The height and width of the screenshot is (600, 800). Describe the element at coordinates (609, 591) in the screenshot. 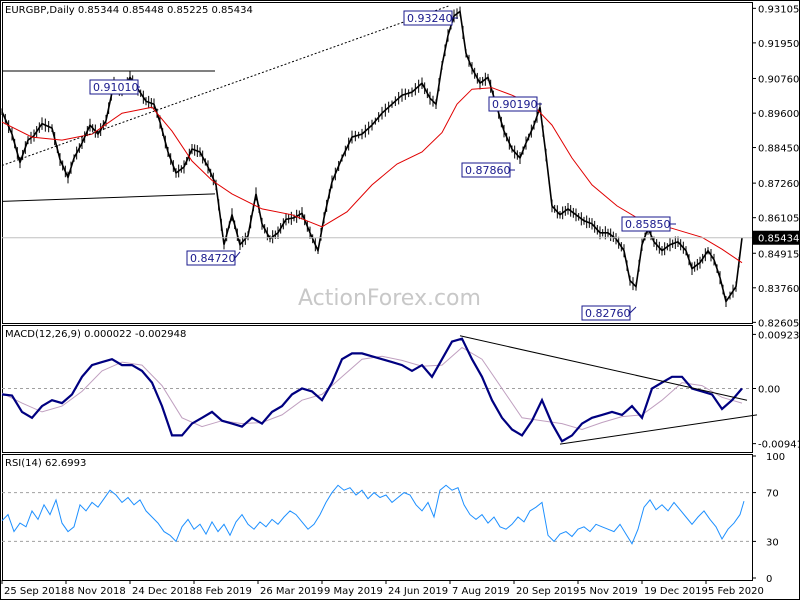

I see `x-tick-label: 5 Nov 2019` at that location.